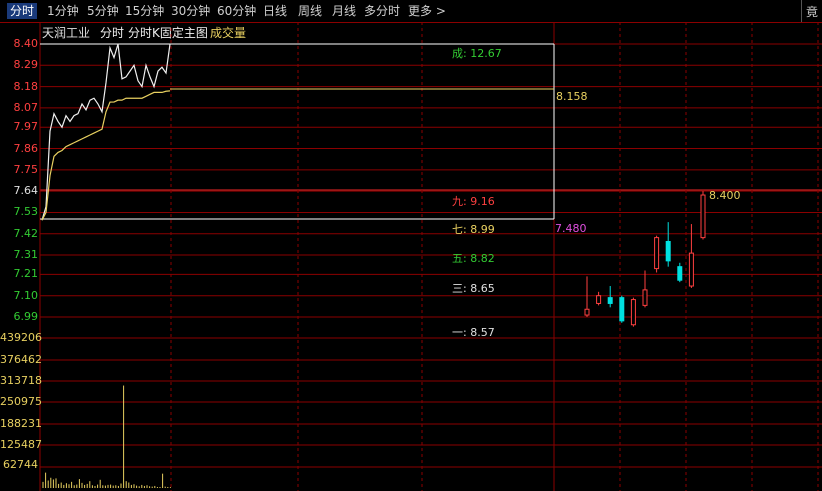 The width and height of the screenshot is (822, 491). I want to click on price-axis-label: 7.86, so click(26, 148).